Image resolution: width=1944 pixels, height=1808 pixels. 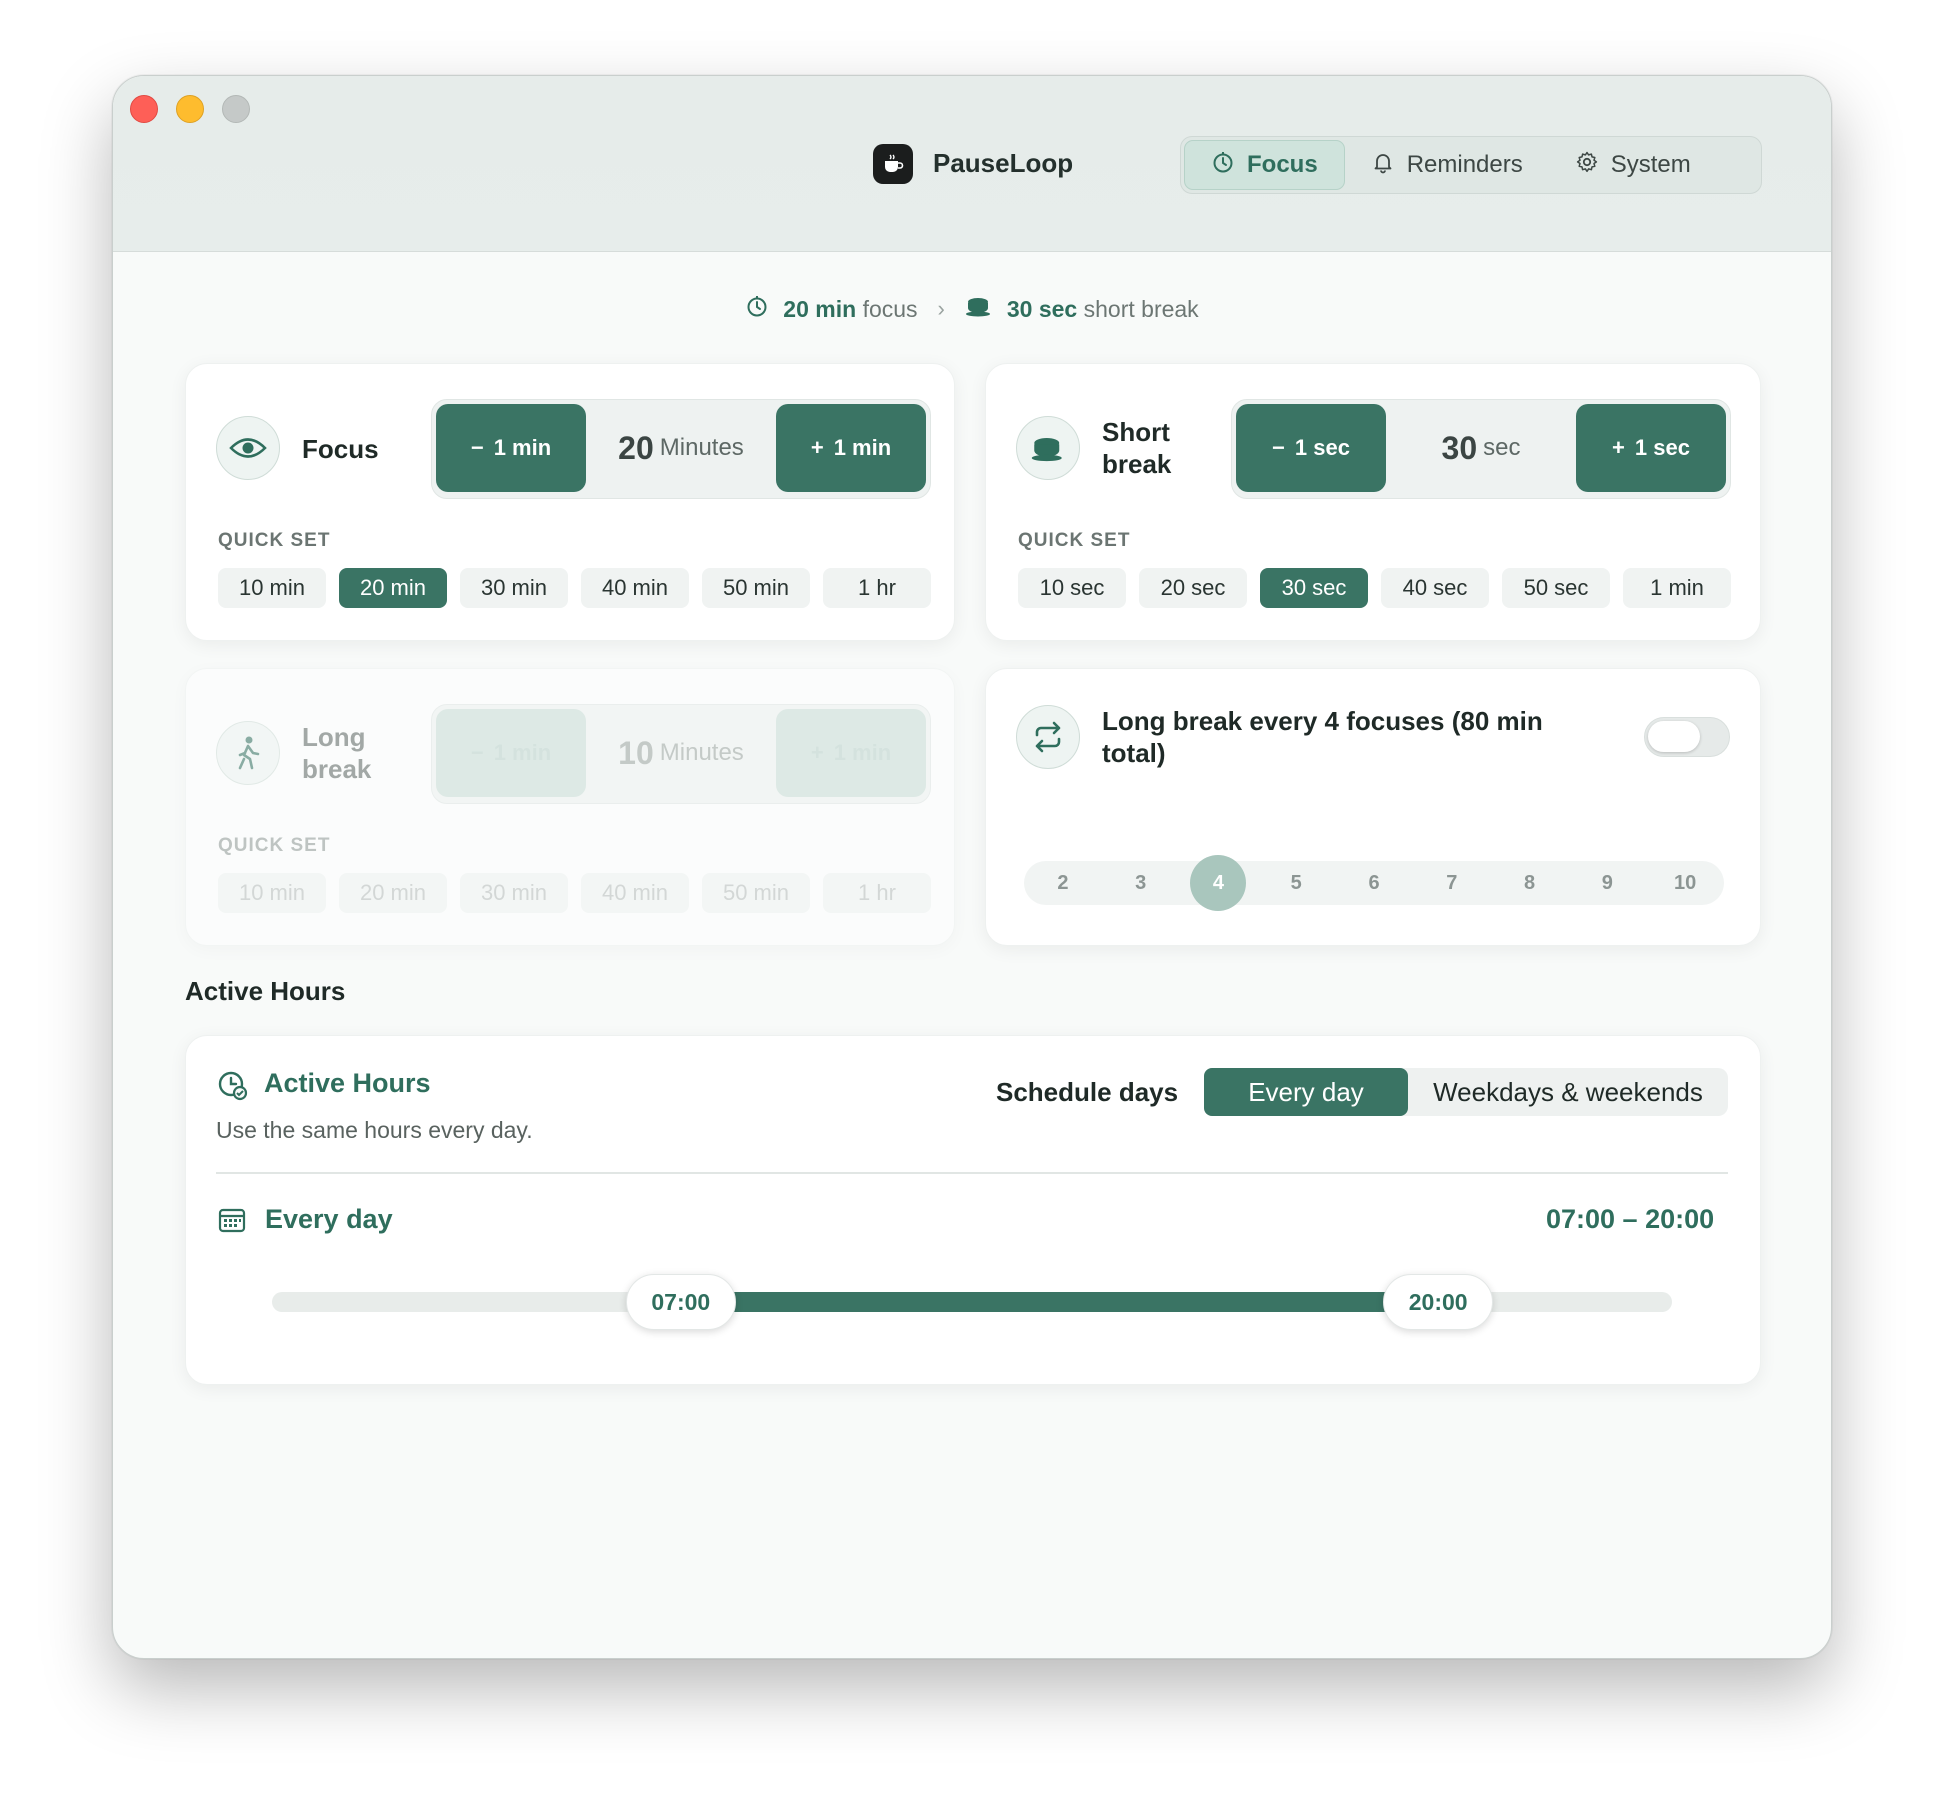 I want to click on schedule-option-weekdays-weekends: Weekdays & weekends, so click(x=1568, y=1092).